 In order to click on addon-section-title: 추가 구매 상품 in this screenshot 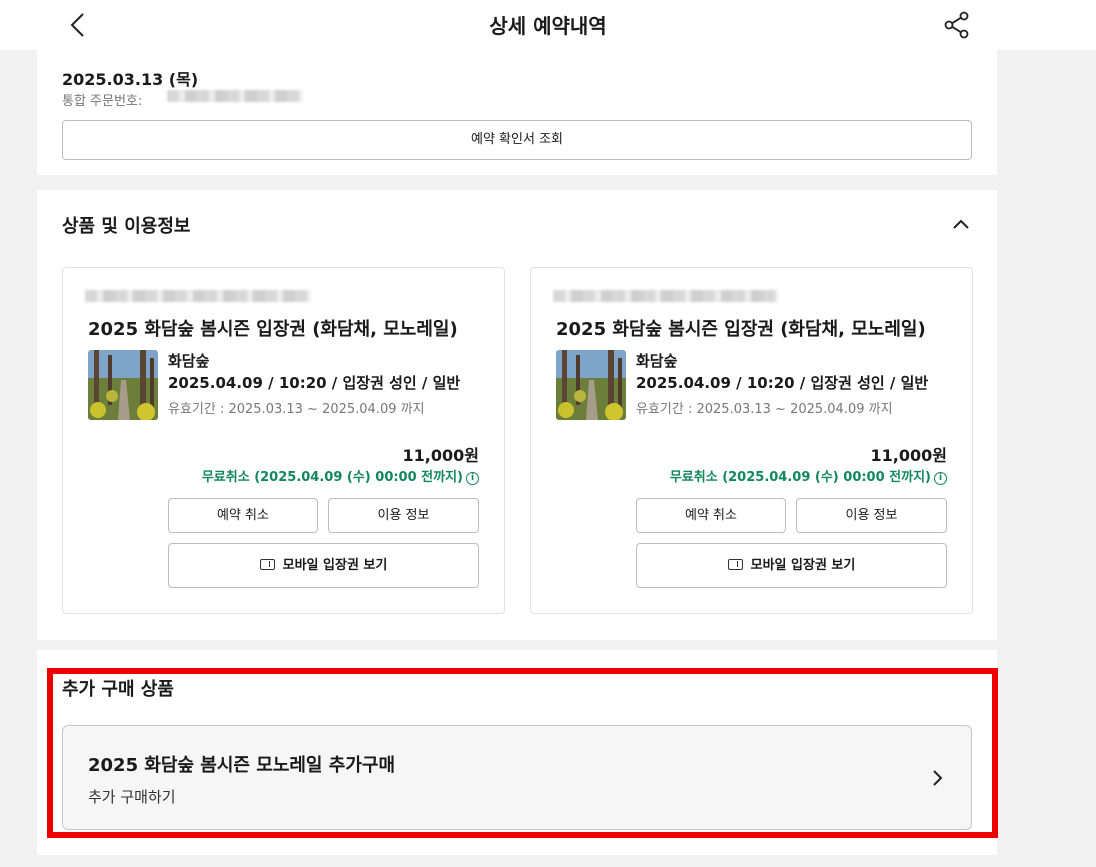, I will do `click(118, 689)`.